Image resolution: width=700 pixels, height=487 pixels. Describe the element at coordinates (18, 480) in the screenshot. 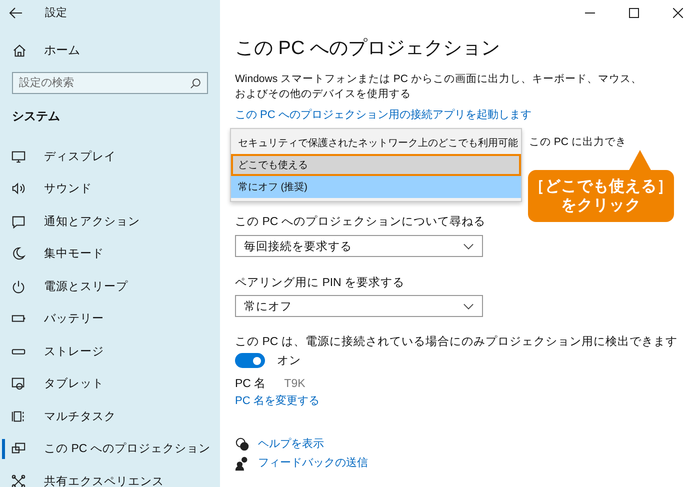

I see `share-icon` at that location.